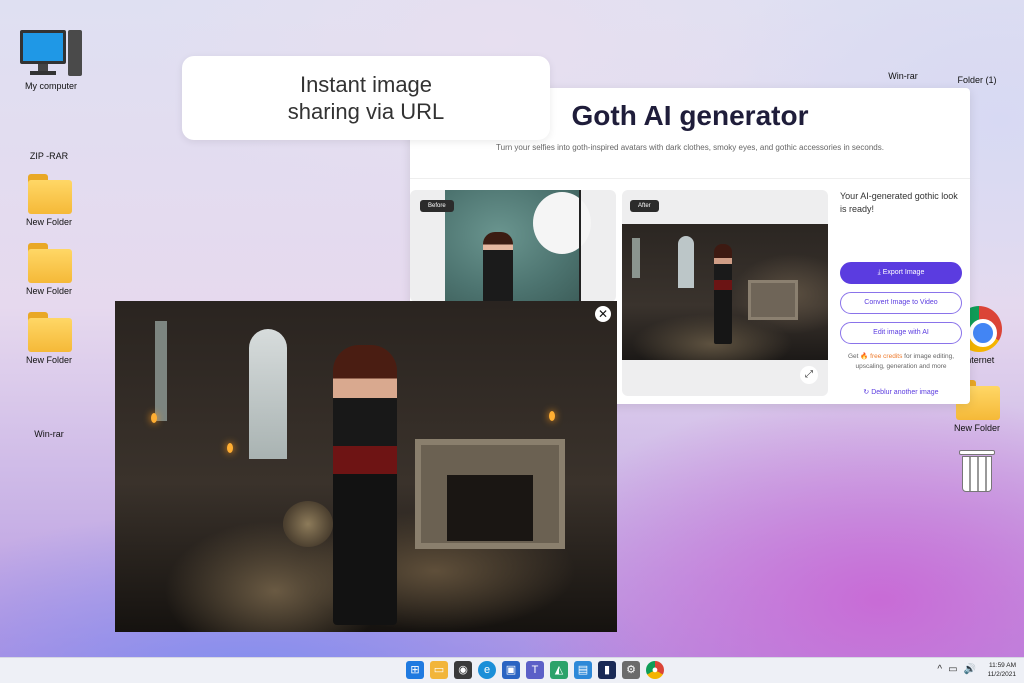 Image resolution: width=1024 pixels, height=683 pixels. I want to click on recycle-bin-icon, so click(977, 470).